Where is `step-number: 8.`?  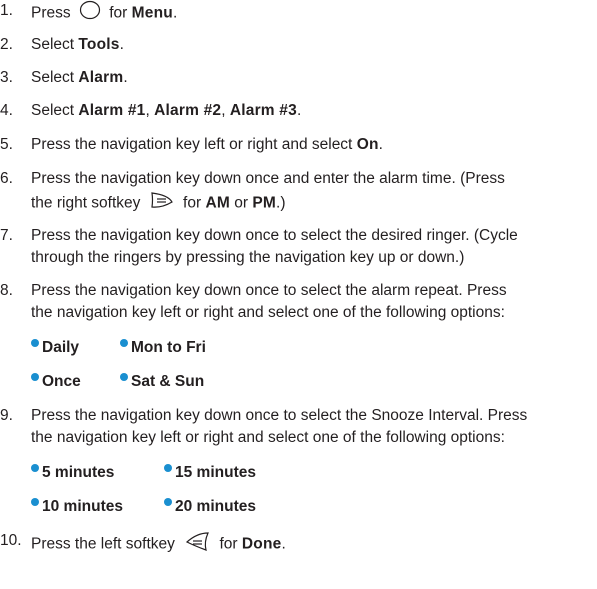 step-number: 8. is located at coordinates (6, 290).